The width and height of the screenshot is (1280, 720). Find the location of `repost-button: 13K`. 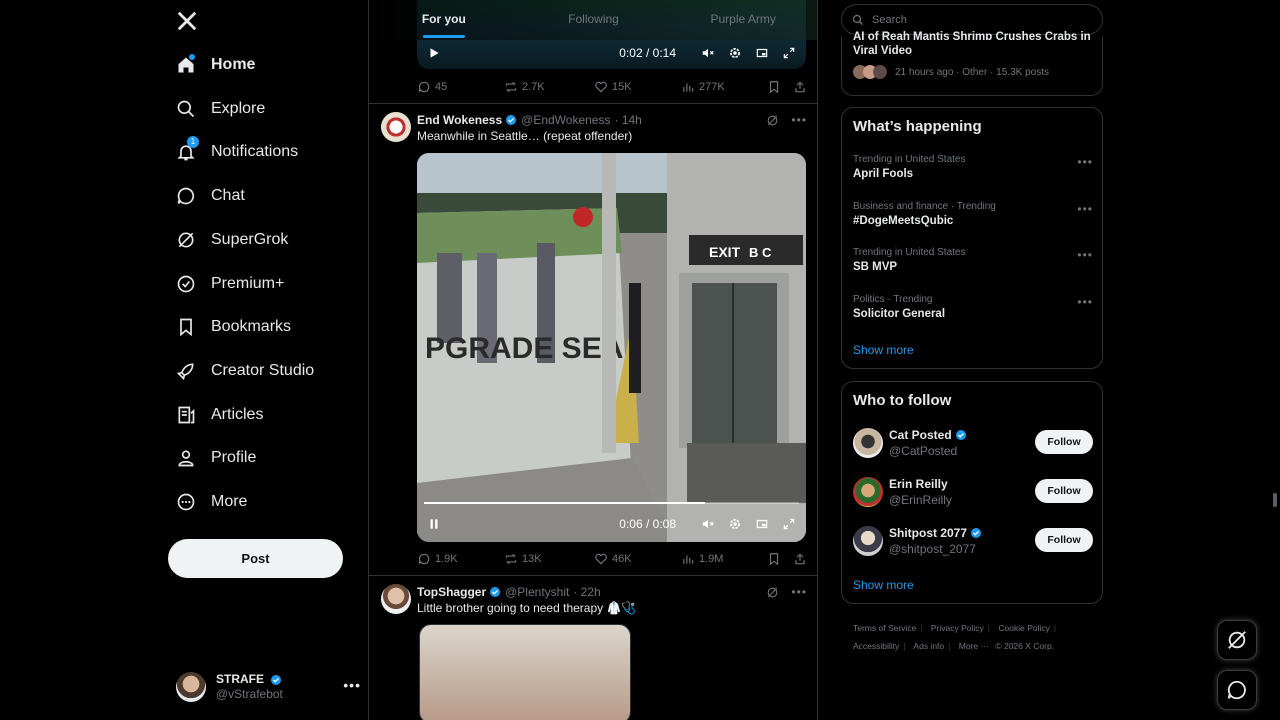

repost-button: 13K is located at coordinates (549, 559).